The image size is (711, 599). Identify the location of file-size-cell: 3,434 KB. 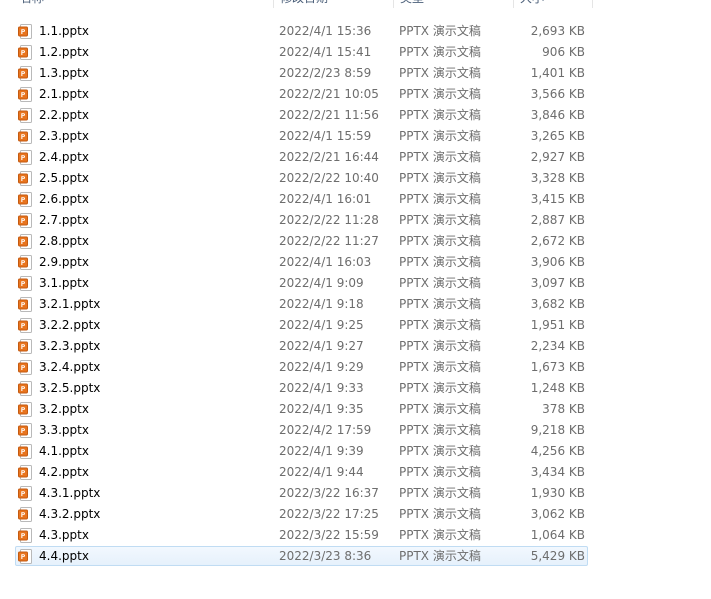
(557, 472).